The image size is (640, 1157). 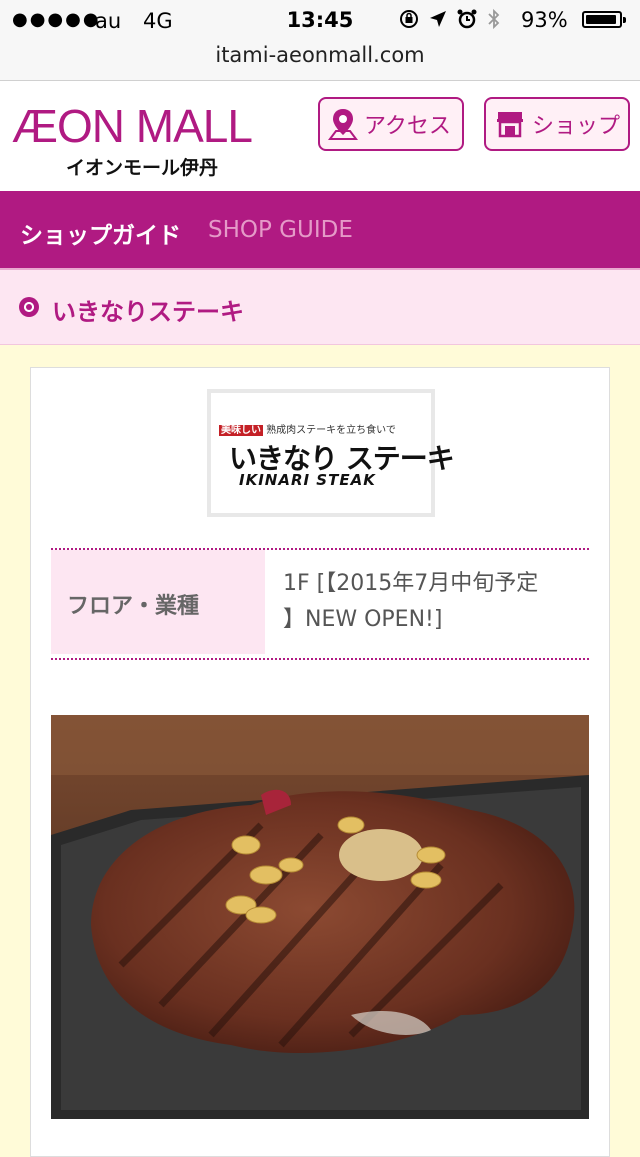 I want to click on shop-name: いきなりステーキ, so click(x=148, y=312).